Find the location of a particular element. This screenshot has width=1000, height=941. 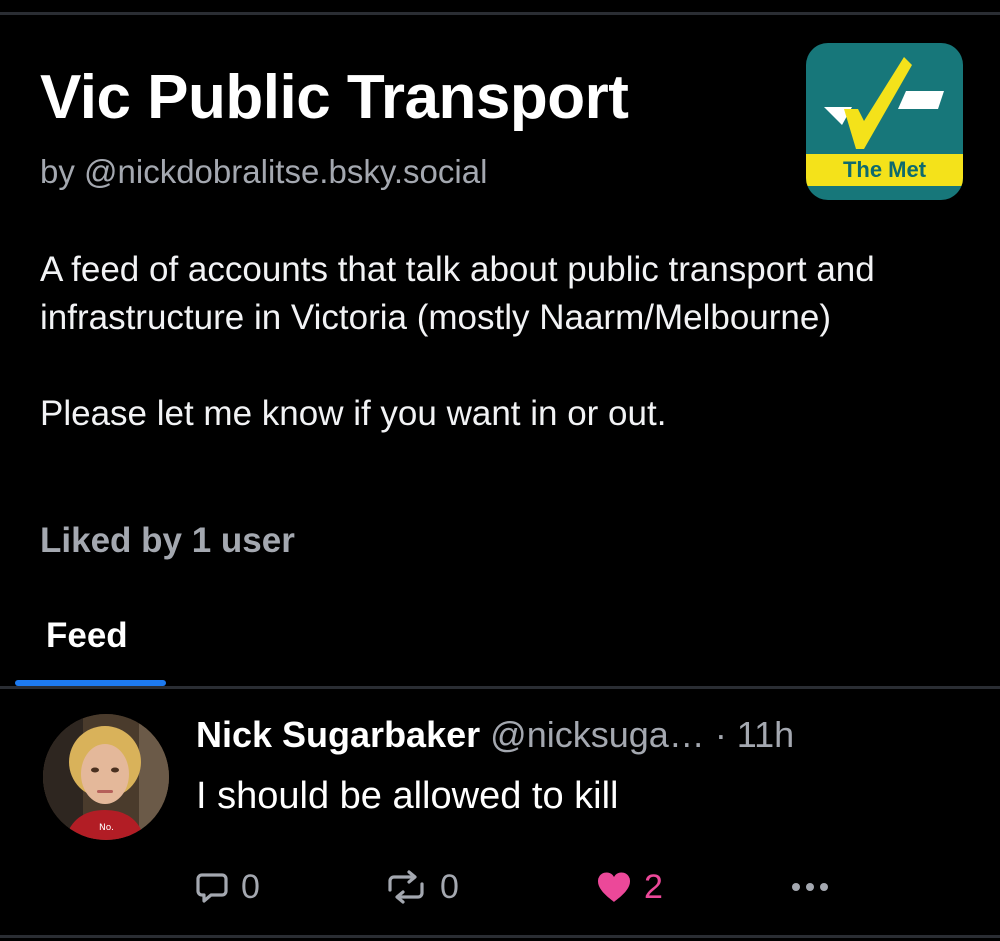

avatar: No. is located at coordinates (106, 777).